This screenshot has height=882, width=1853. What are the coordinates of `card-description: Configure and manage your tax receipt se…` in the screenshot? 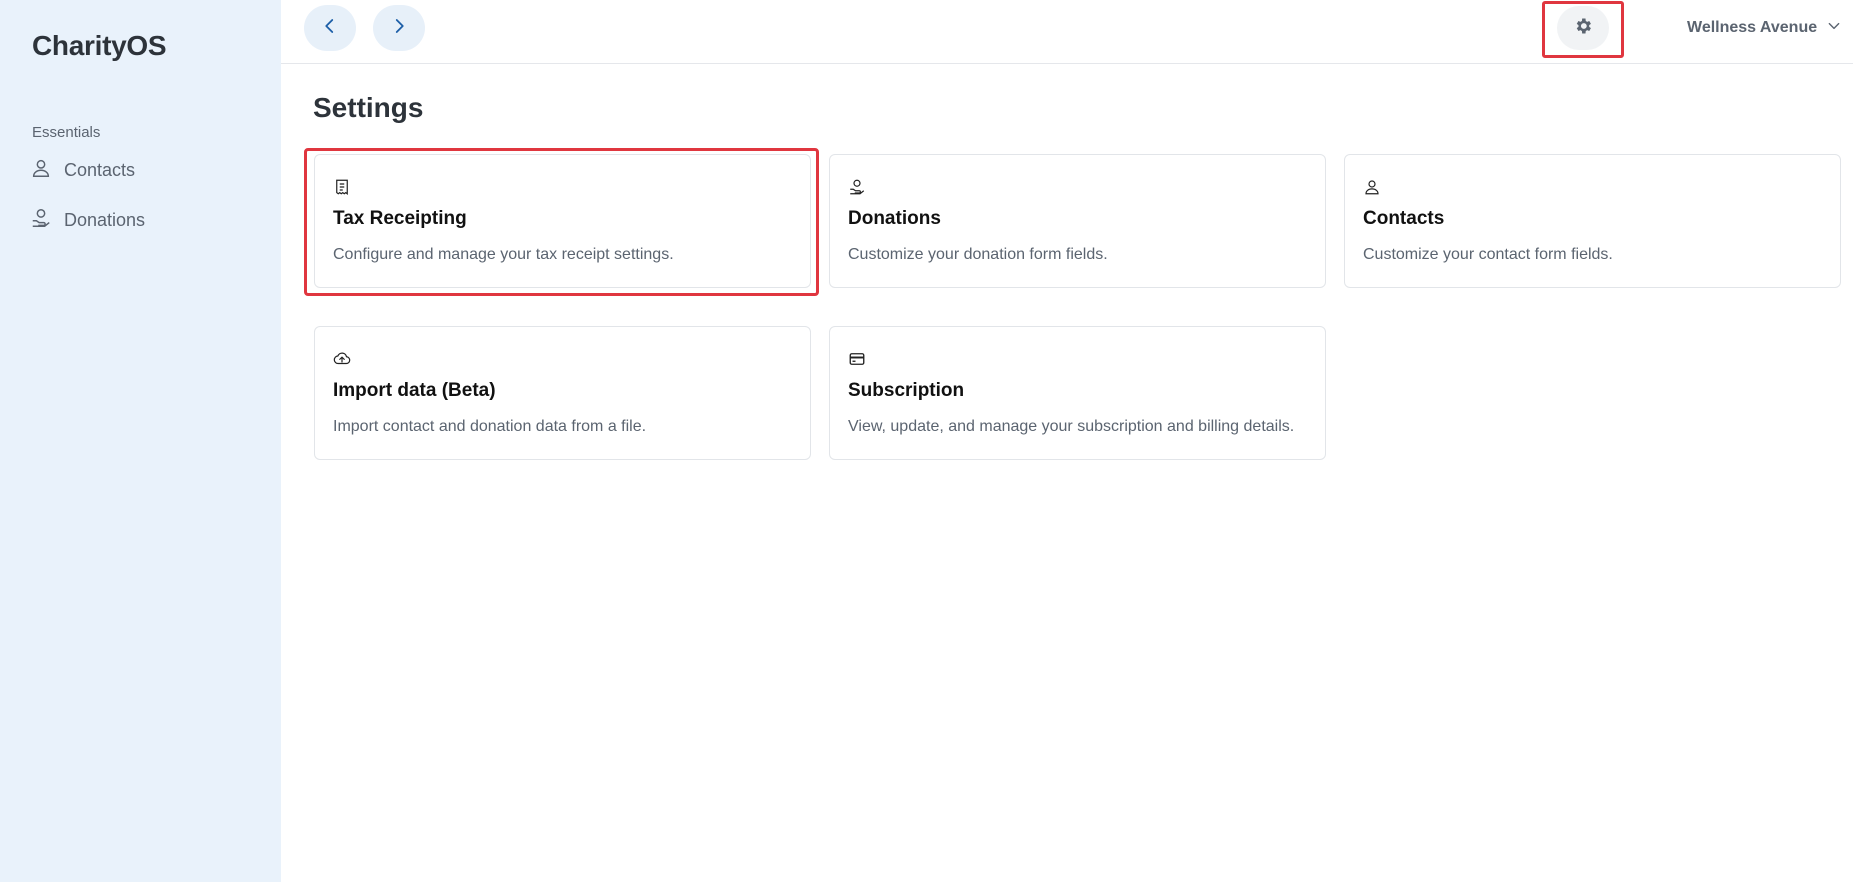 It's located at (503, 254).